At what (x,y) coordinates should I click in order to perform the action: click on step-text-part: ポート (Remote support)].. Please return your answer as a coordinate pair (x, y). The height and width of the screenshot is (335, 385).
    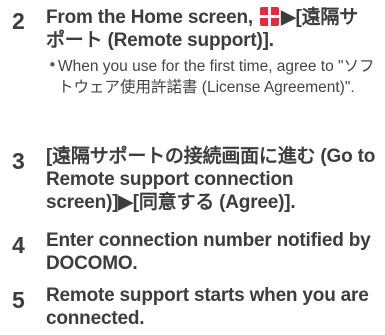
    Looking at the image, I should click on (160, 40).